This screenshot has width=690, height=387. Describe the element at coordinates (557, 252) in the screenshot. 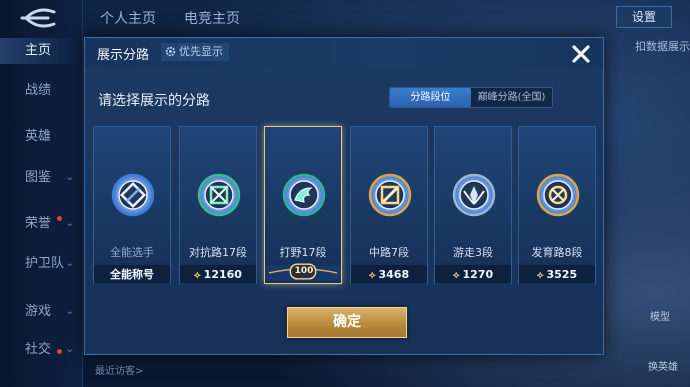

I see `route-name: 发育路8段` at that location.